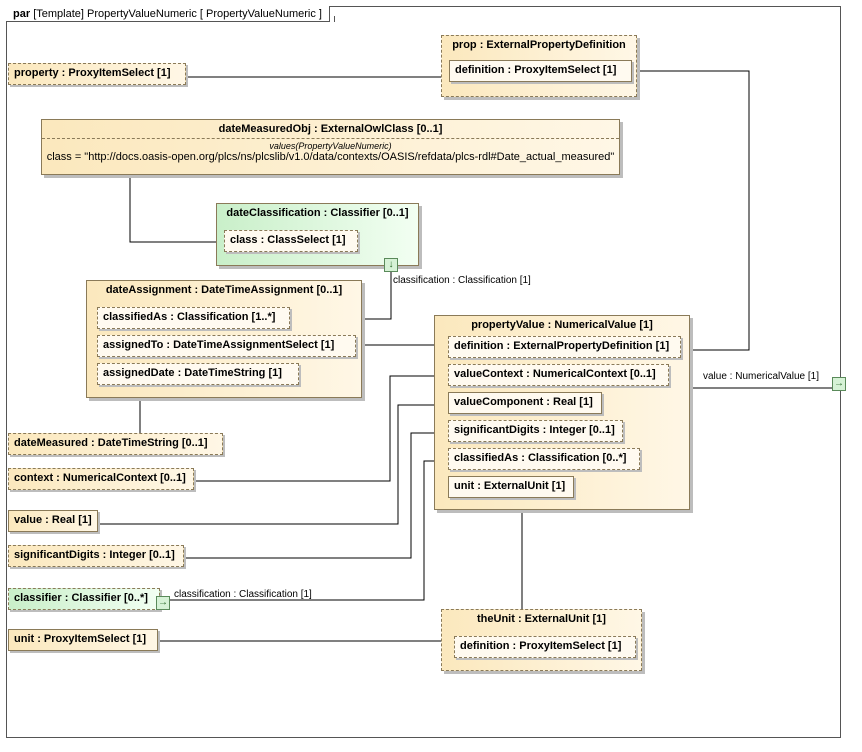 The image size is (862, 752). Describe the element at coordinates (540, 458) in the screenshot. I see `node-pv-classified-as-label: classifiedAs : Classification [0..*]` at that location.